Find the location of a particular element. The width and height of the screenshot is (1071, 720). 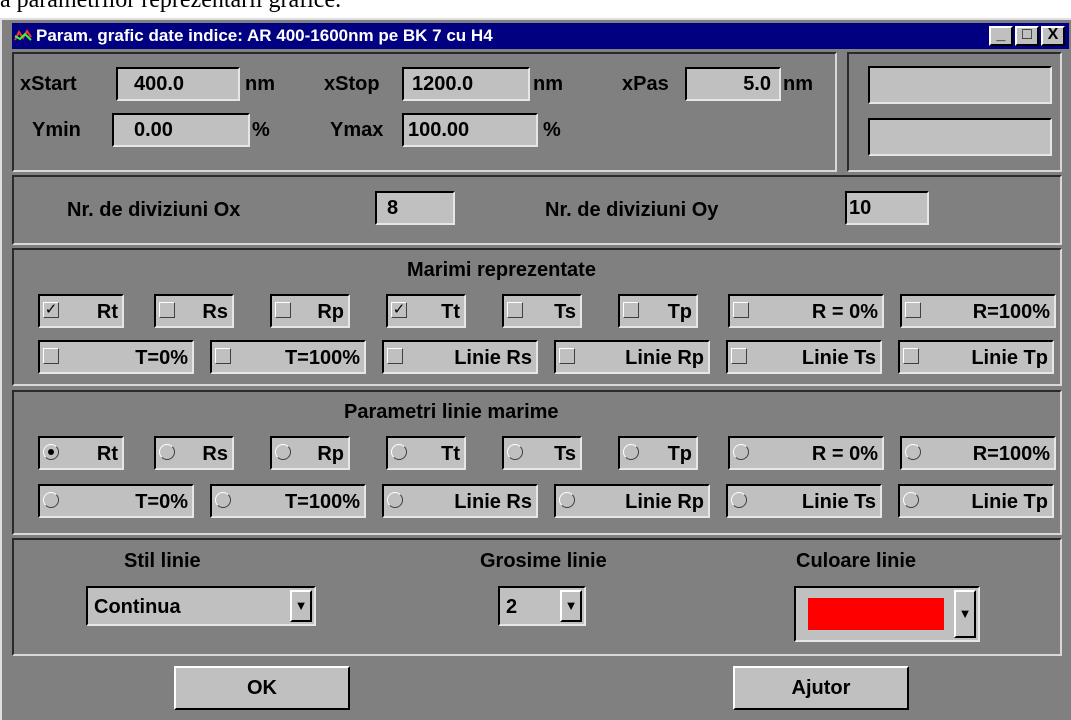

oy-divisions-field: 10 is located at coordinates (887, 208).